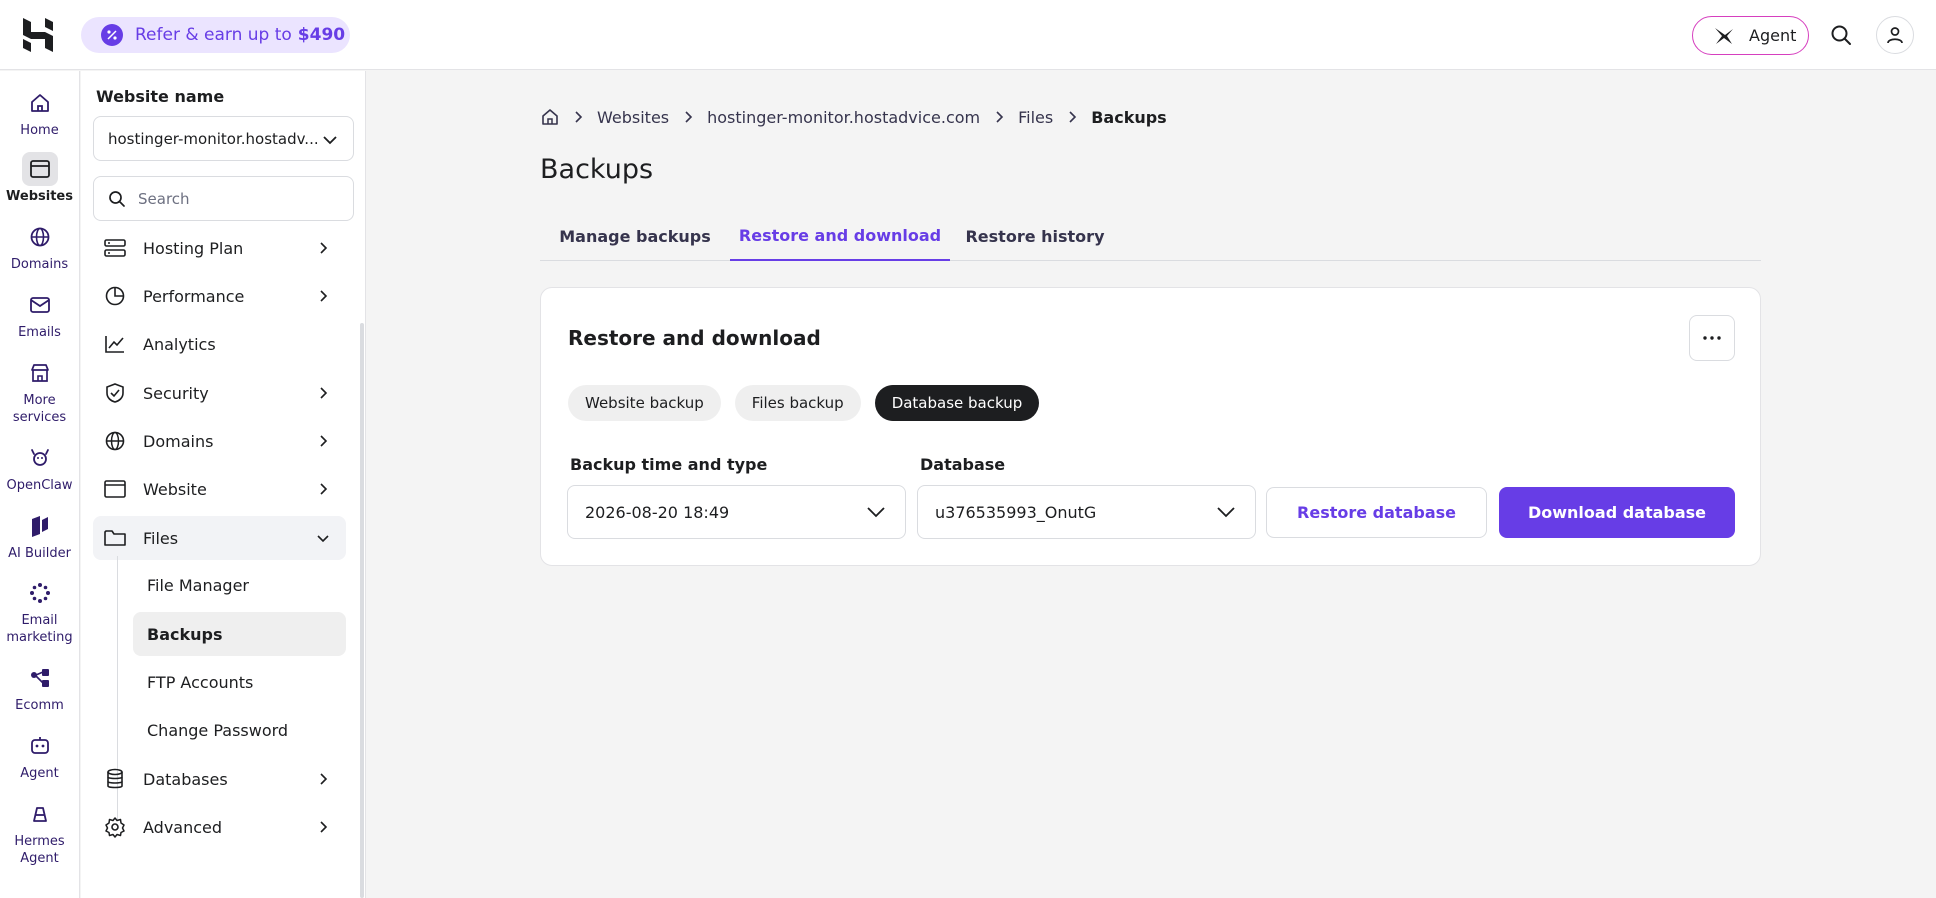 The image size is (1936, 898). Describe the element at coordinates (40, 814) in the screenshot. I see `hermes-icon` at that location.